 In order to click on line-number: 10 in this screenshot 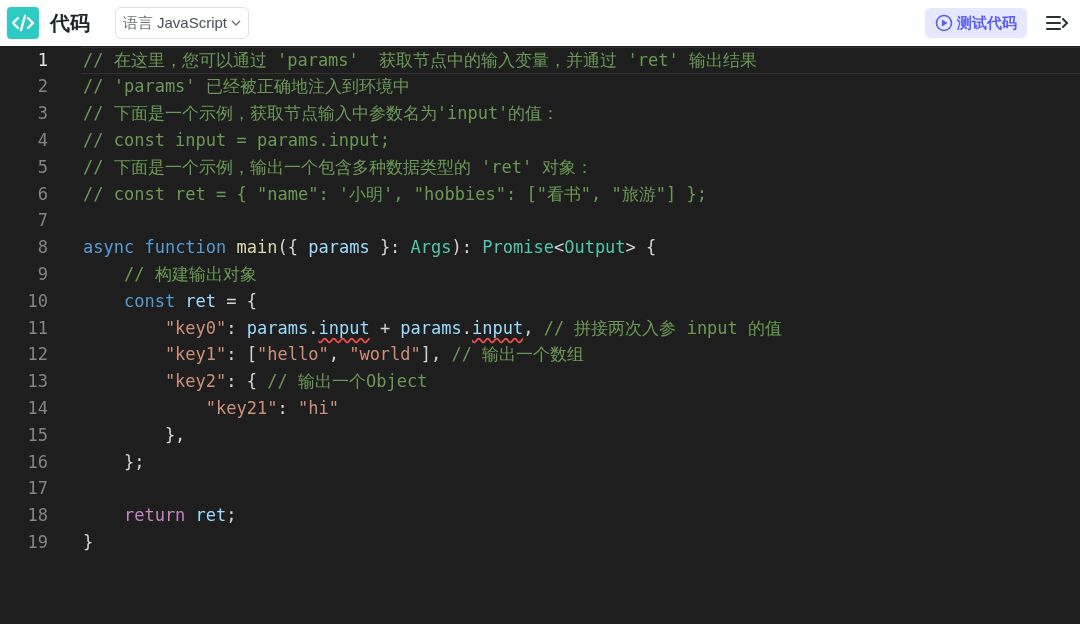, I will do `click(37, 301)`.